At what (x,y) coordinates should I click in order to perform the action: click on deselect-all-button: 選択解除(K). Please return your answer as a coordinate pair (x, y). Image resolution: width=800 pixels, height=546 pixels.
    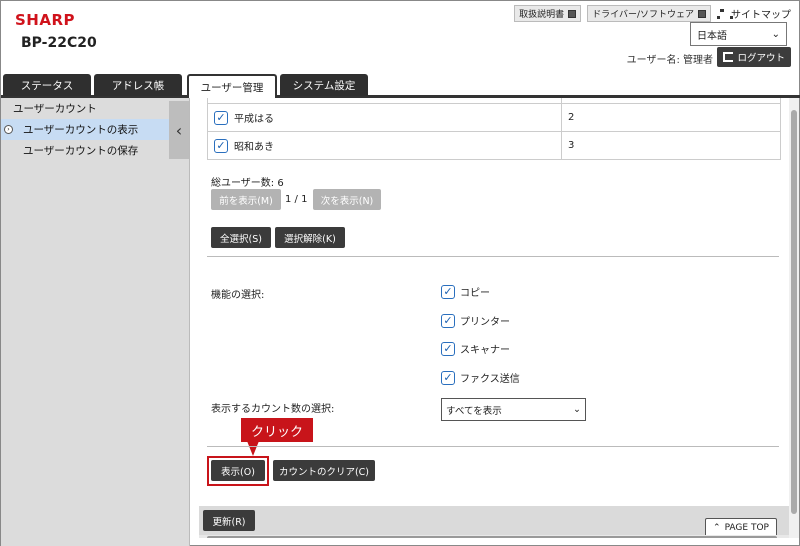
    Looking at the image, I should click on (310, 237).